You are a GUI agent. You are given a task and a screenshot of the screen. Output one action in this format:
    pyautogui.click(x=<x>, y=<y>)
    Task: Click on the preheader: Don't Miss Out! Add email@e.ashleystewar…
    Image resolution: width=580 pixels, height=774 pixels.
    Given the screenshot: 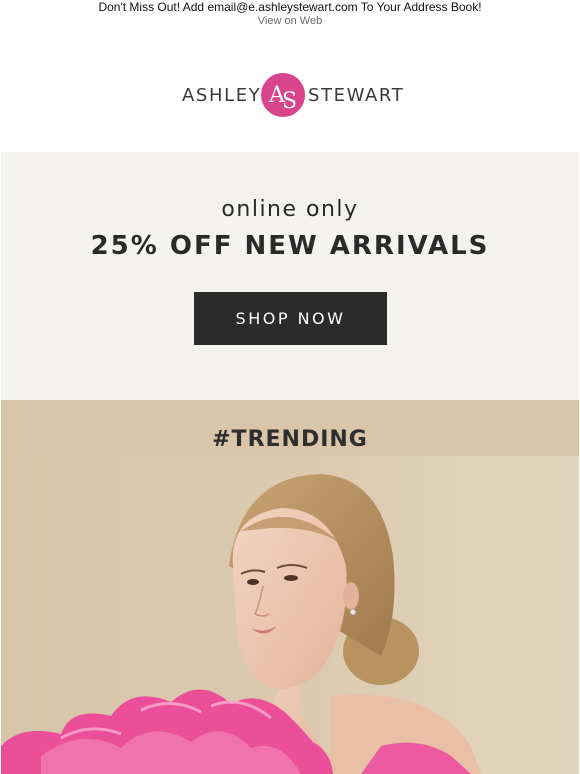 What is the action you would take?
    pyautogui.click(x=290, y=15)
    